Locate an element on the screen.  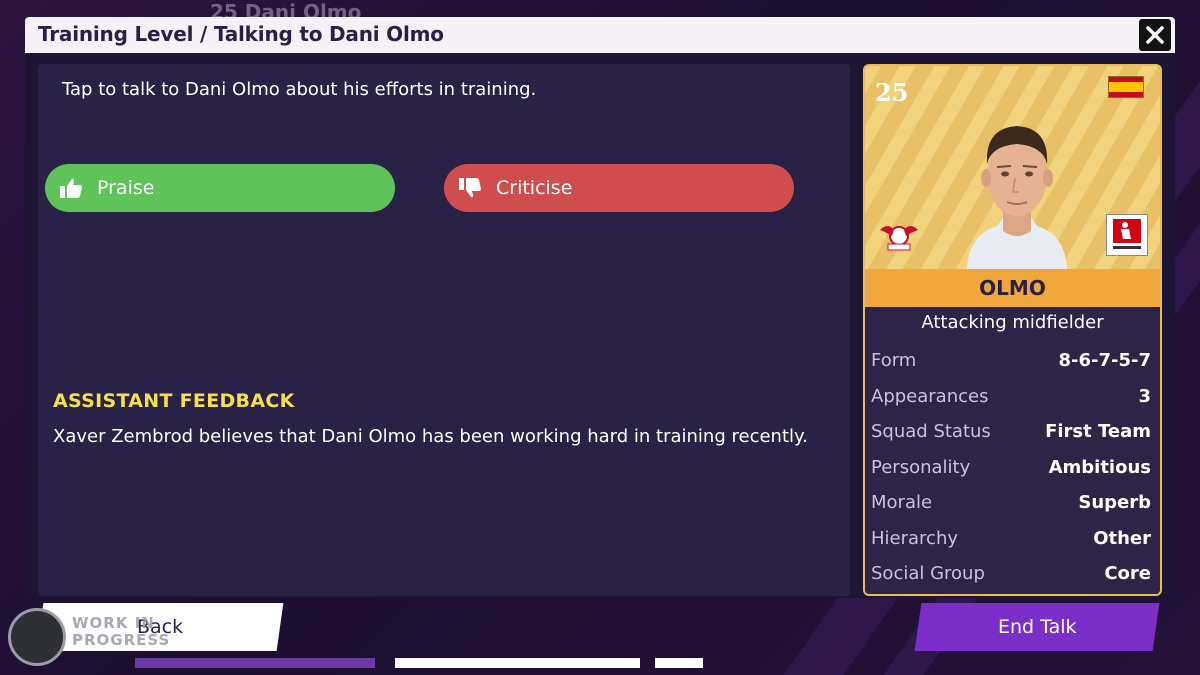
stat-value: First Team is located at coordinates (1098, 431).